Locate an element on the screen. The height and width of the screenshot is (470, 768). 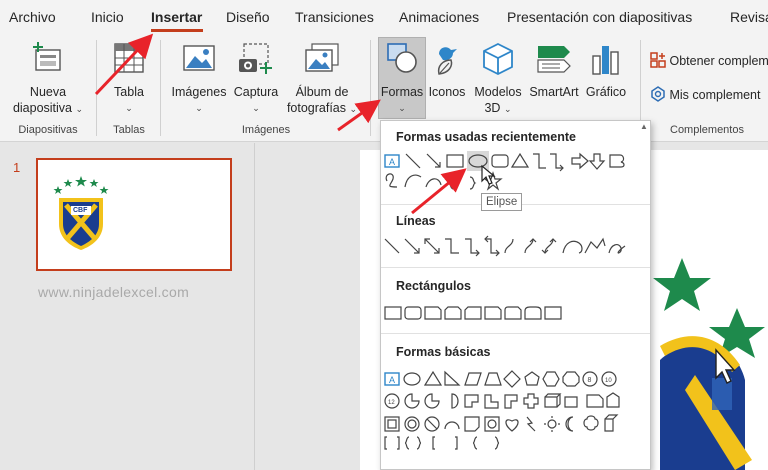
section-basic-shapes: Formas básicas is located at coordinates (443, 352).